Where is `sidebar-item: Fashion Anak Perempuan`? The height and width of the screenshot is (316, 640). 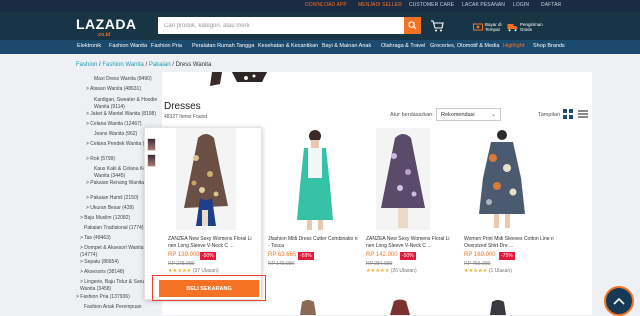 sidebar-item: Fashion Anak Perempuan is located at coordinates (118, 307).